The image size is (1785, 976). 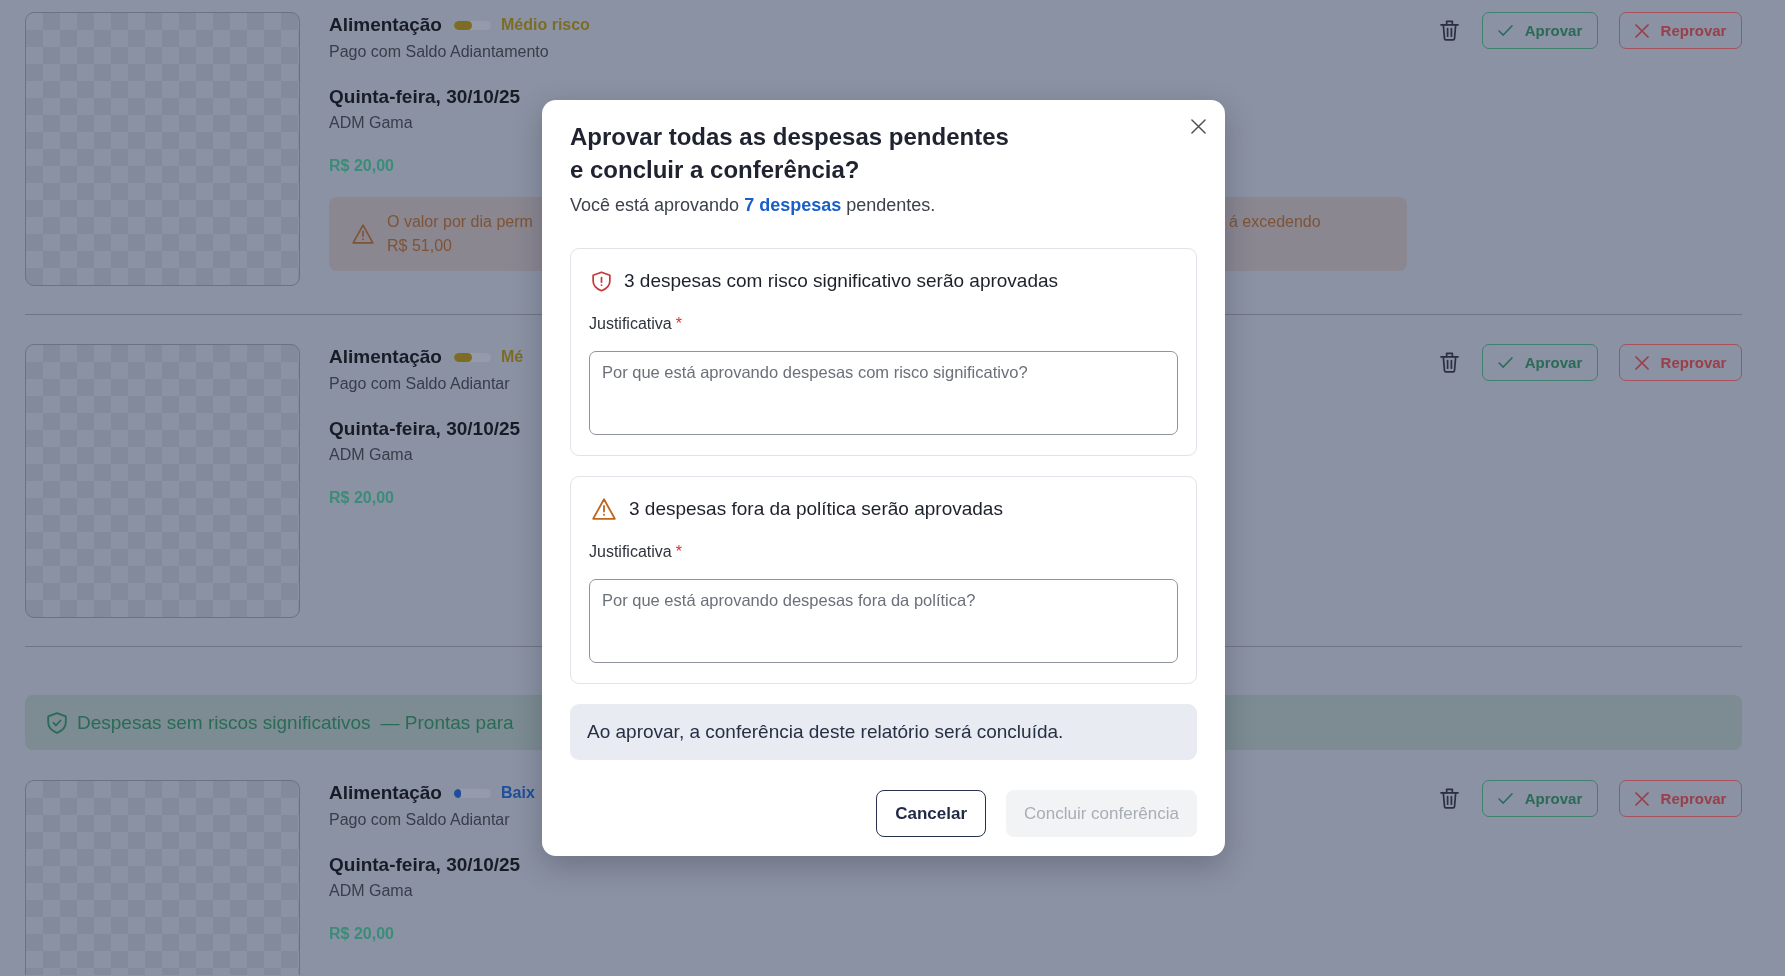 I want to click on section-heading: 3 despesas com risco significativo serão aprovadas, so click(x=841, y=281).